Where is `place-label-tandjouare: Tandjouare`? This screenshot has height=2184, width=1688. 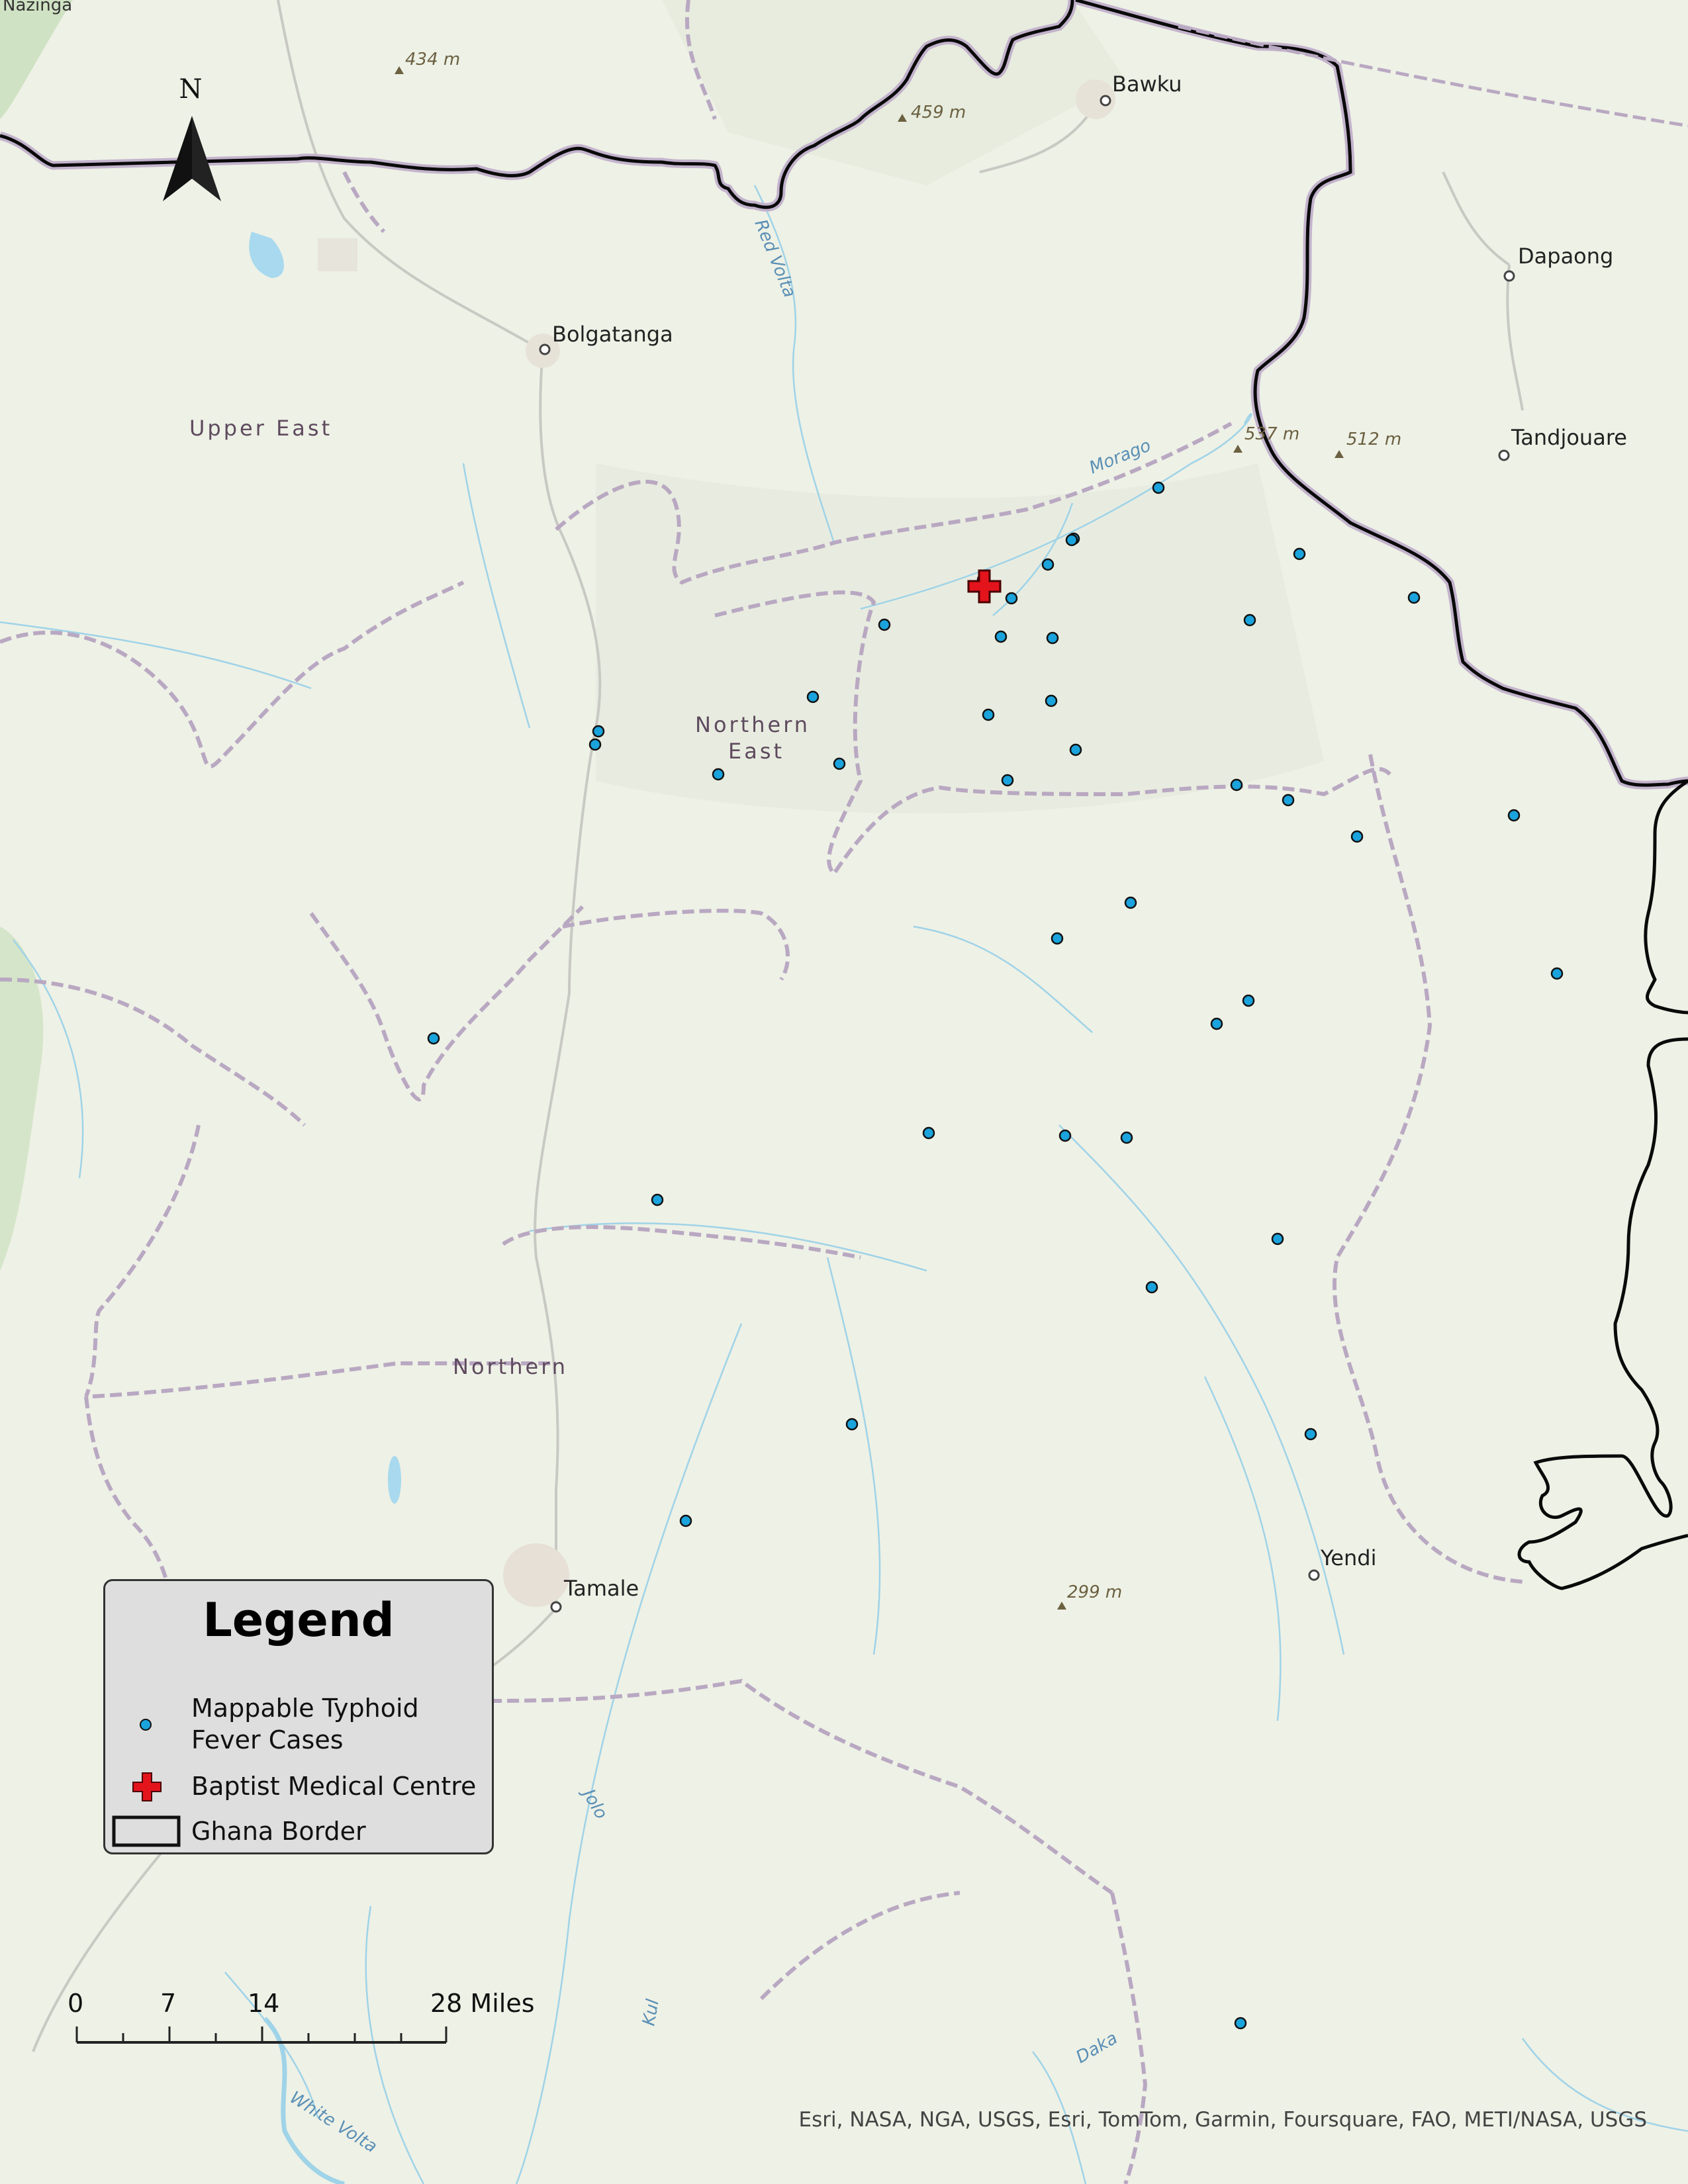 place-label-tandjouare: Tandjouare is located at coordinates (1569, 437).